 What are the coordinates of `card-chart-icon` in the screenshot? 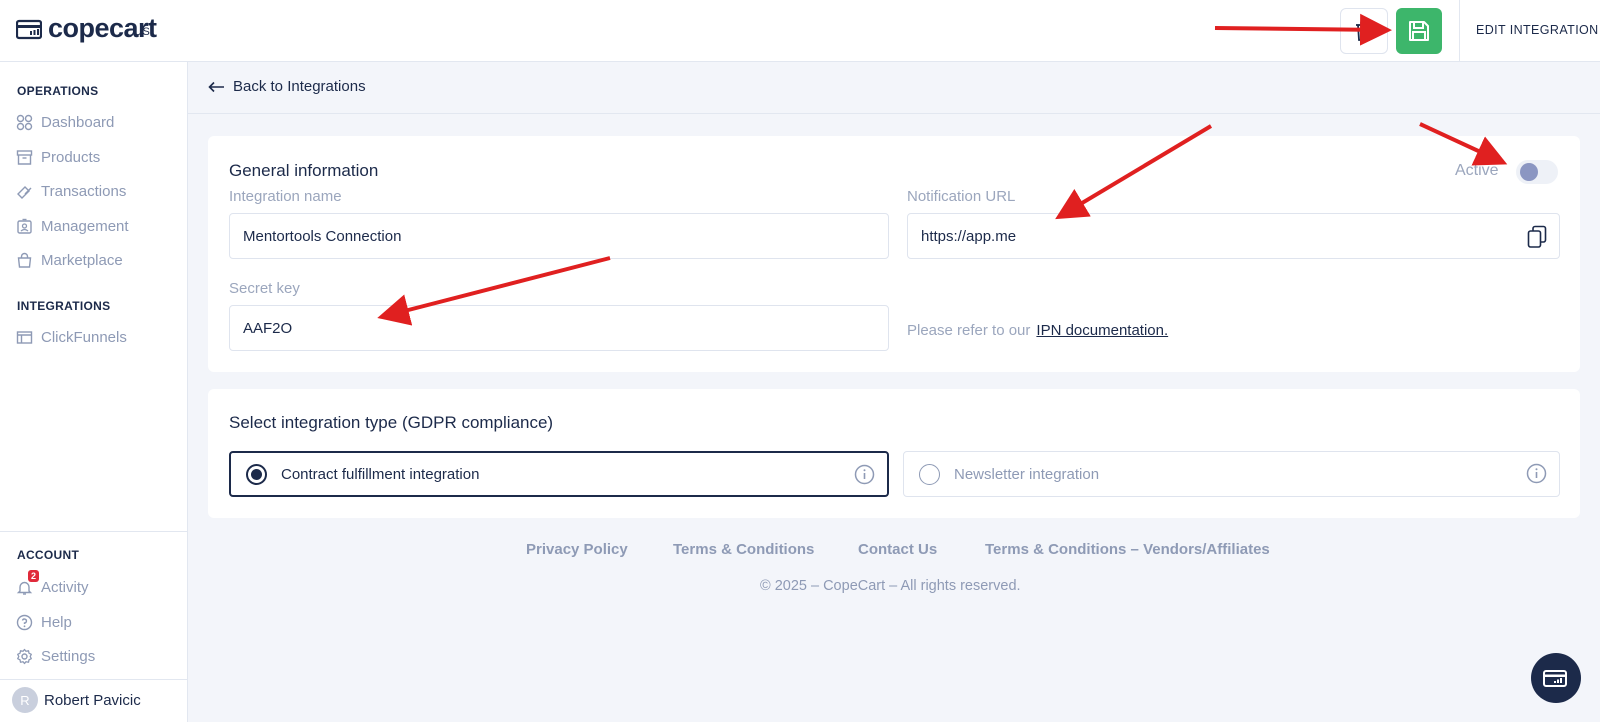 It's located at (1555, 678).